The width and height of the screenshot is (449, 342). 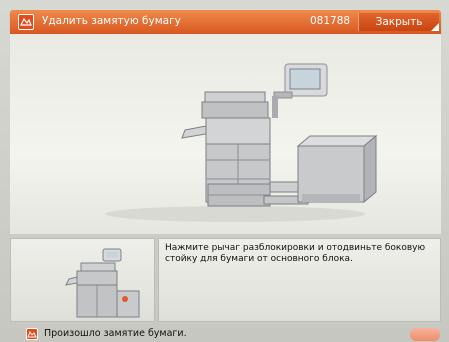 I want to click on paper-jam-icon, so click(x=26, y=22).